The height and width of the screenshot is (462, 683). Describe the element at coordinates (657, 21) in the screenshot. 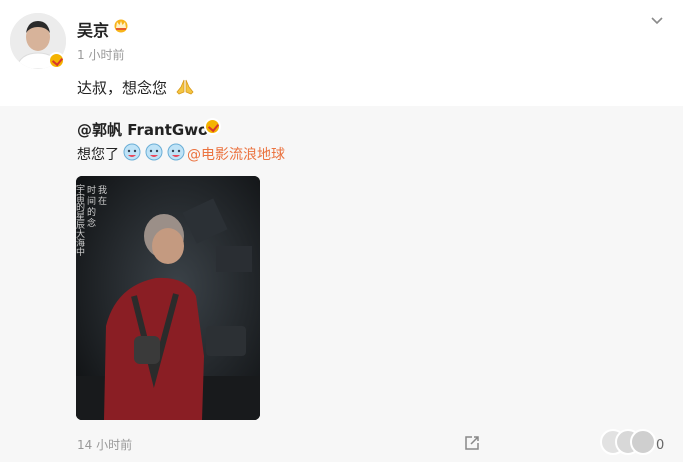

I see `chevron-down-icon` at that location.